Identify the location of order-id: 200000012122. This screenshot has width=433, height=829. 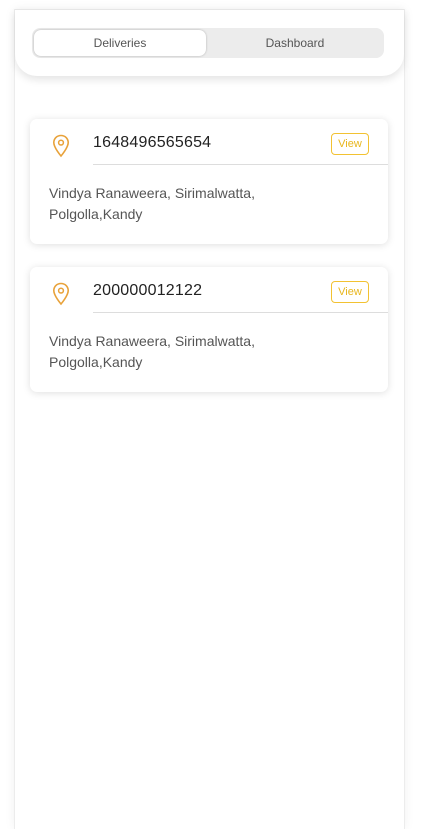
(148, 290).